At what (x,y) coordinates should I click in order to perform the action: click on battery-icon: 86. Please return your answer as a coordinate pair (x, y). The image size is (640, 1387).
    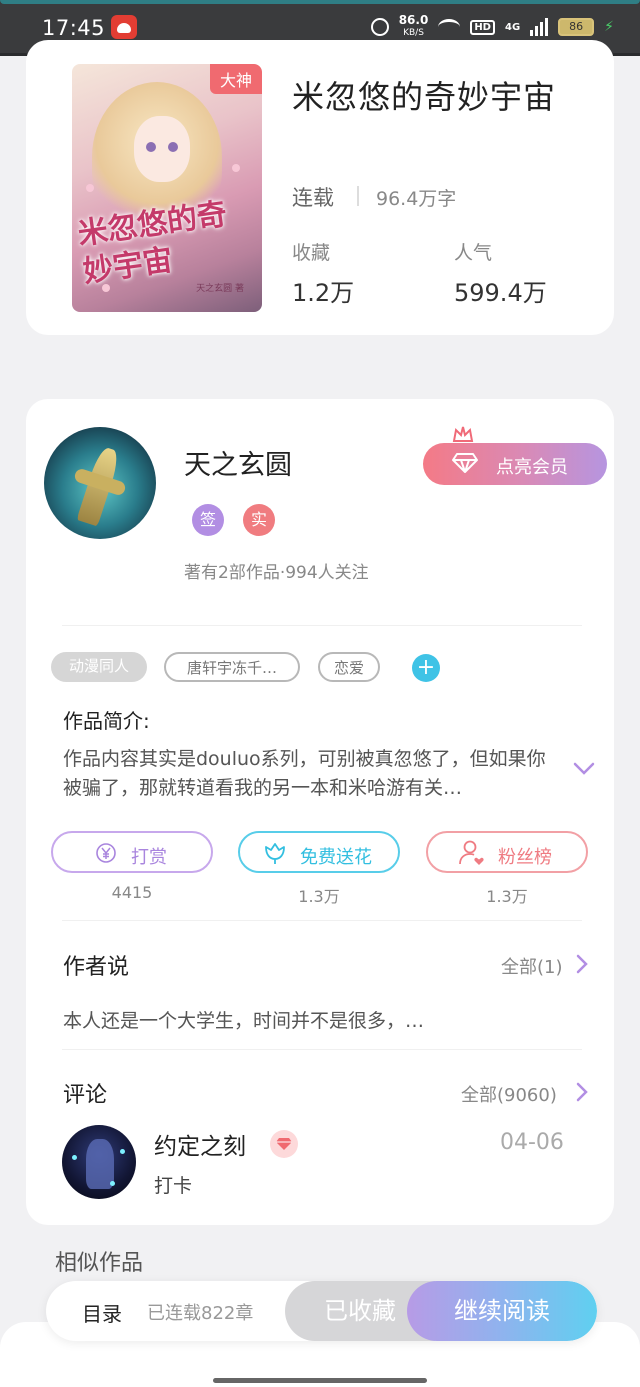
    Looking at the image, I should click on (576, 27).